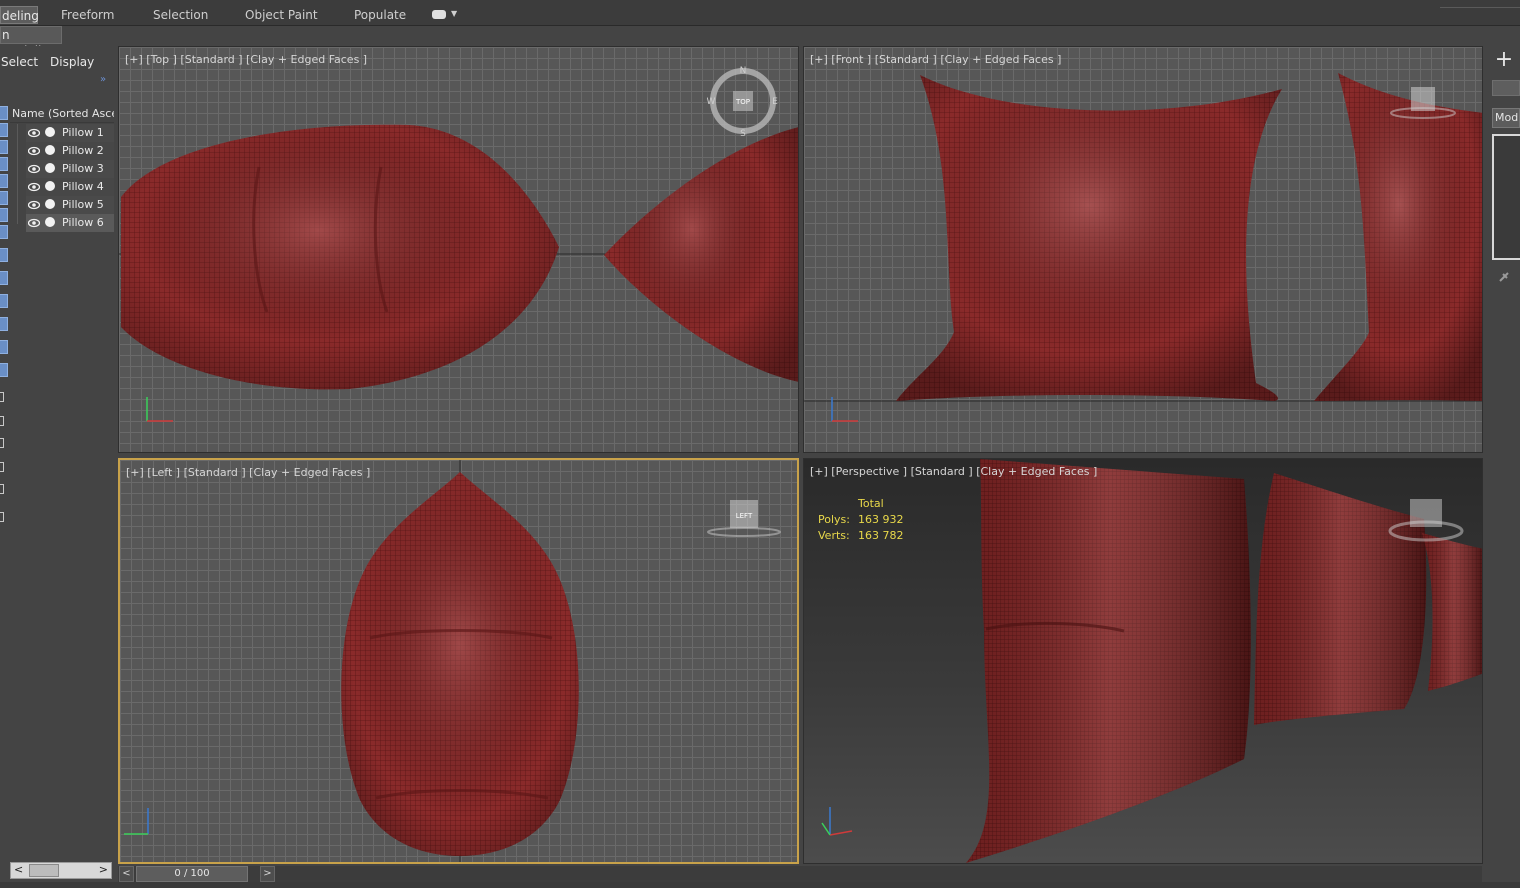 The height and width of the screenshot is (888, 1520). Describe the element at coordinates (61, 870) in the screenshot. I see `explorer-horizontal-scrollbar: < >` at that location.